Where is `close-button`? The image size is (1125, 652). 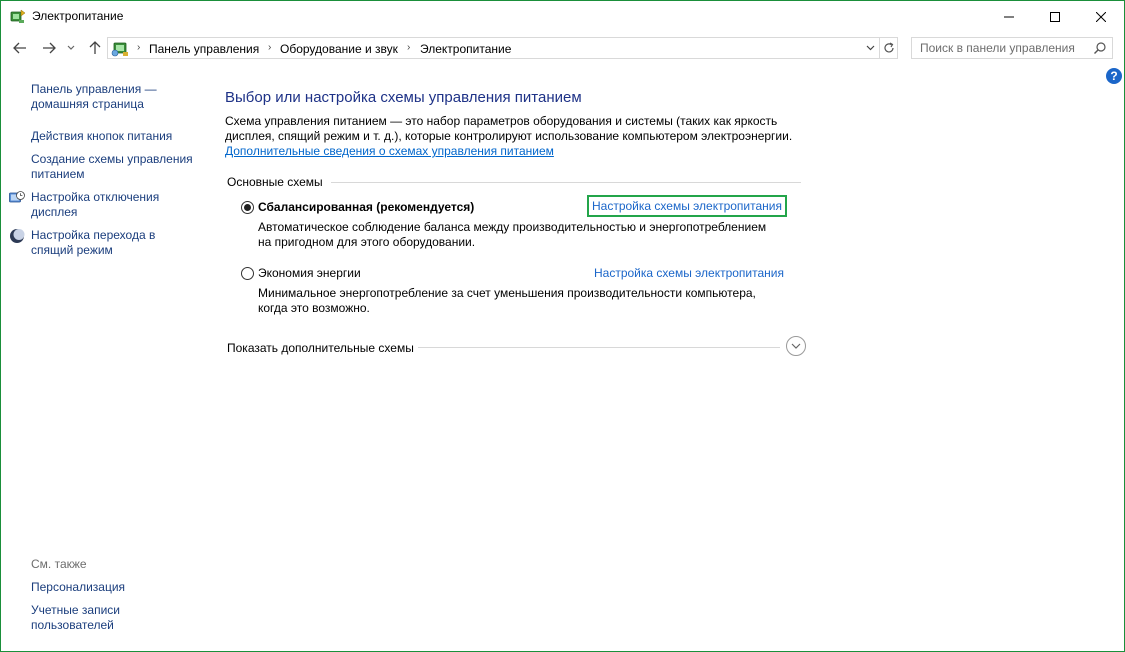
close-button is located at coordinates (1101, 16).